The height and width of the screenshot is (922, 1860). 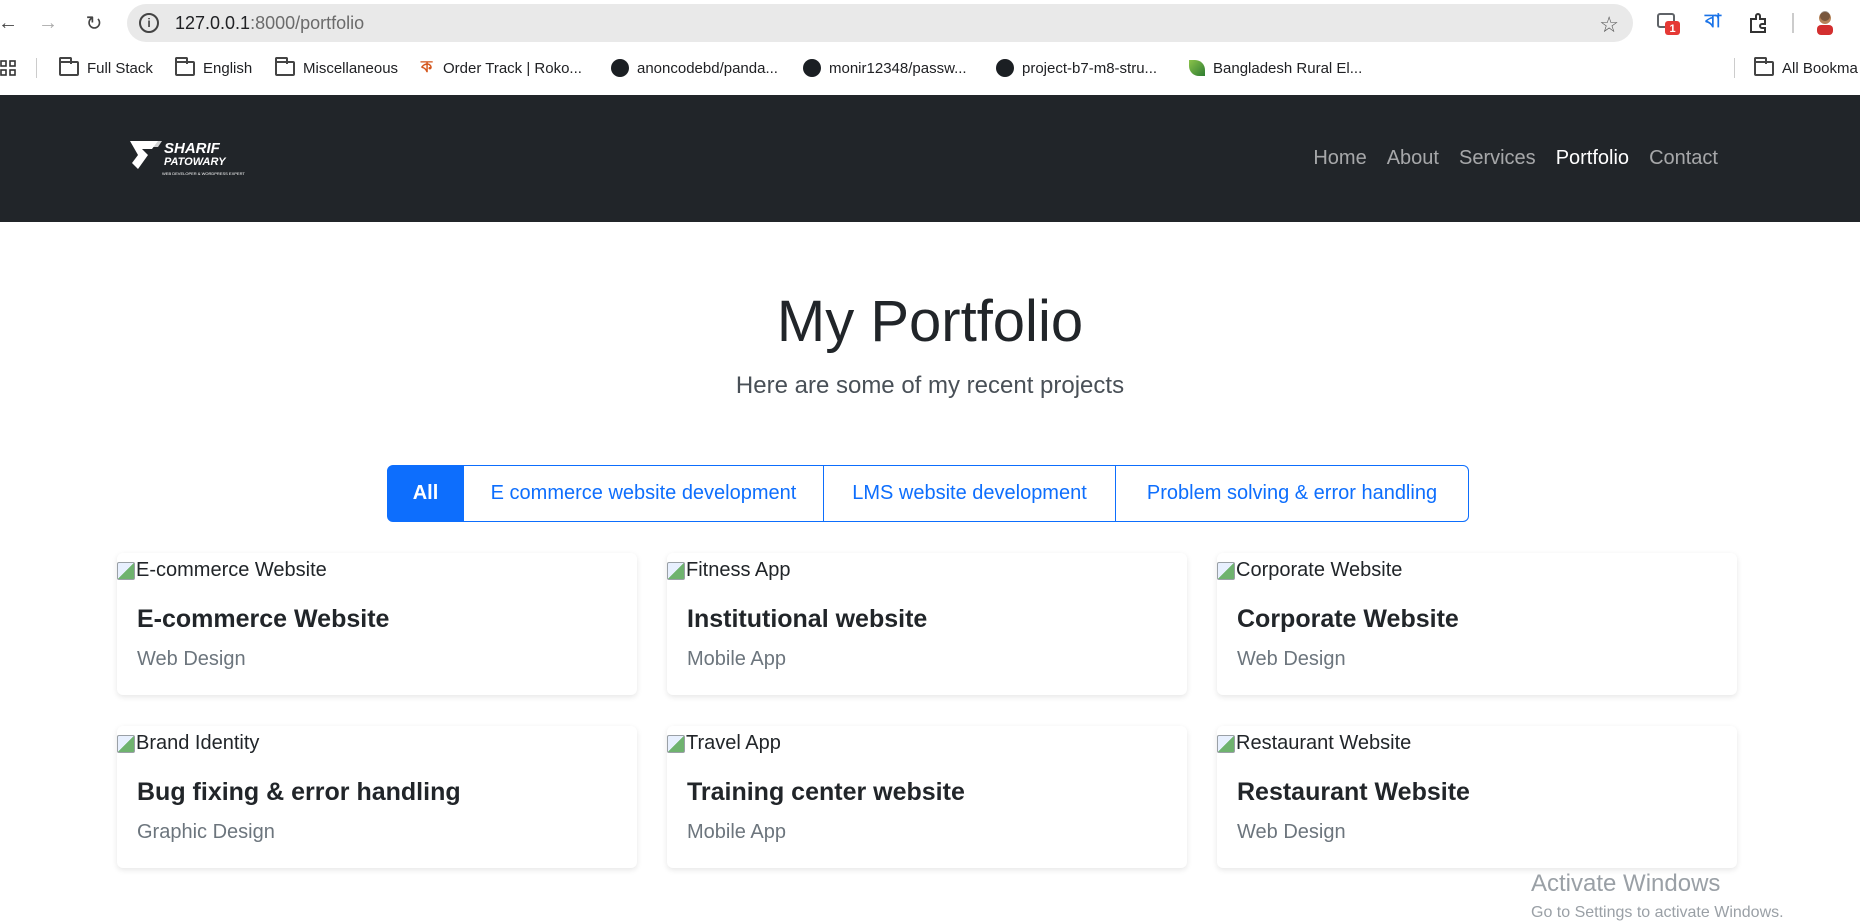 What do you see at coordinates (1348, 619) in the screenshot?
I see `project-title: Corporate Website` at bounding box center [1348, 619].